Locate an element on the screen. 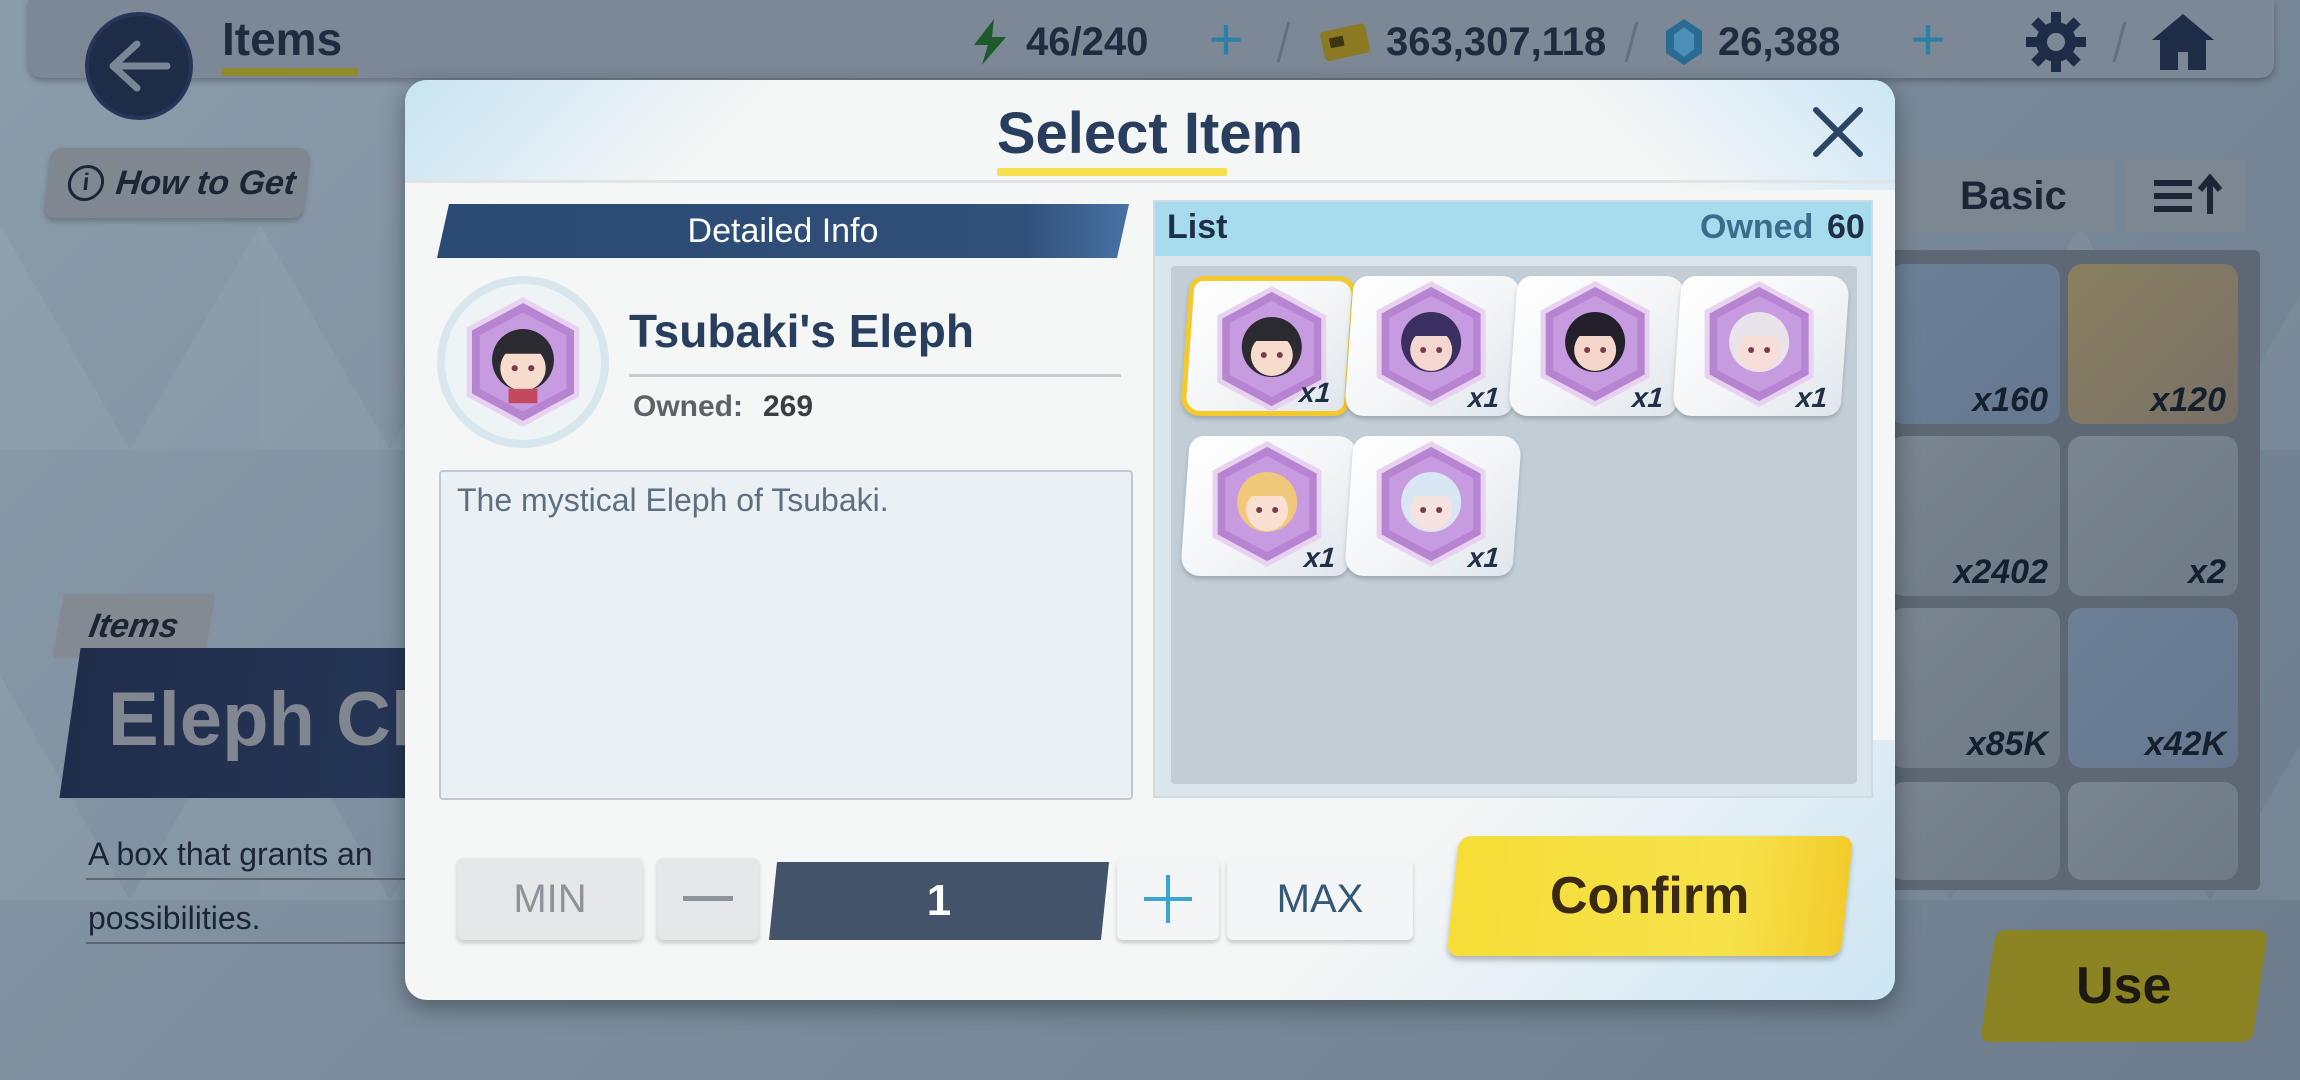 This screenshot has height=1080, width=2300. item-description-text: The mystical Eleph of Tsubaki. is located at coordinates (673, 500).